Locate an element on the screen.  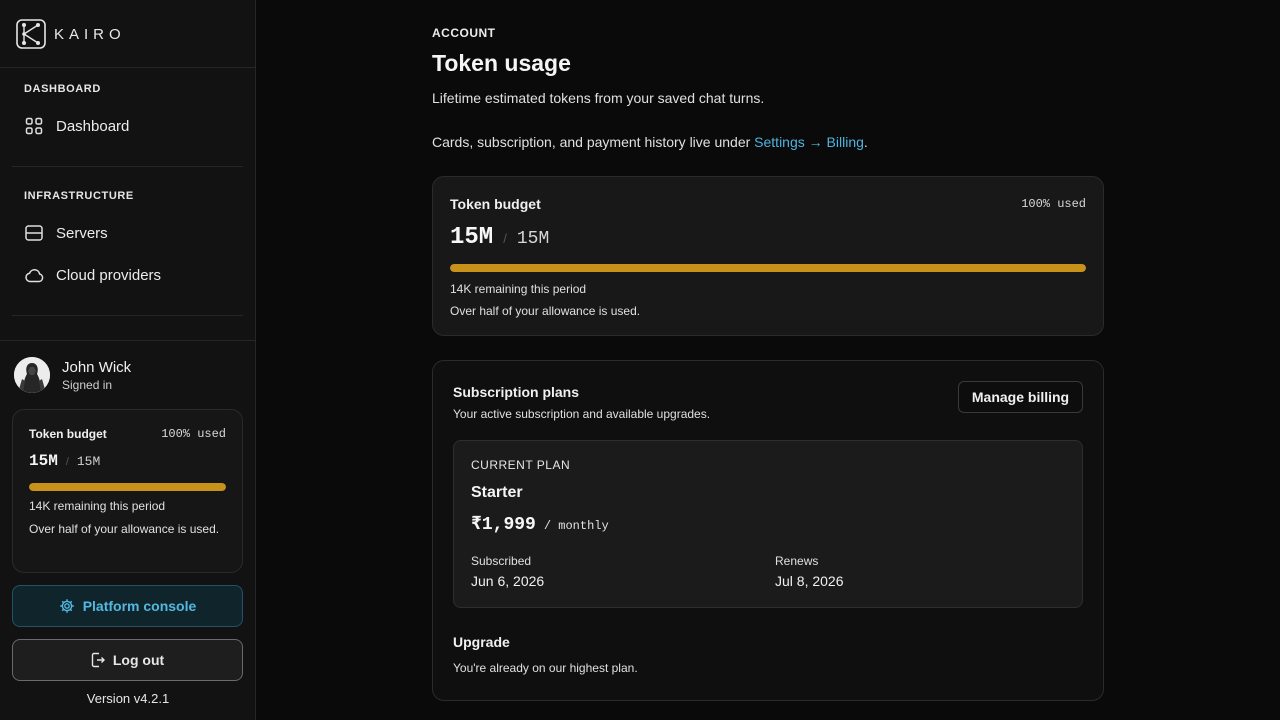
brand-logo: KAIRO is located at coordinates (71, 34).